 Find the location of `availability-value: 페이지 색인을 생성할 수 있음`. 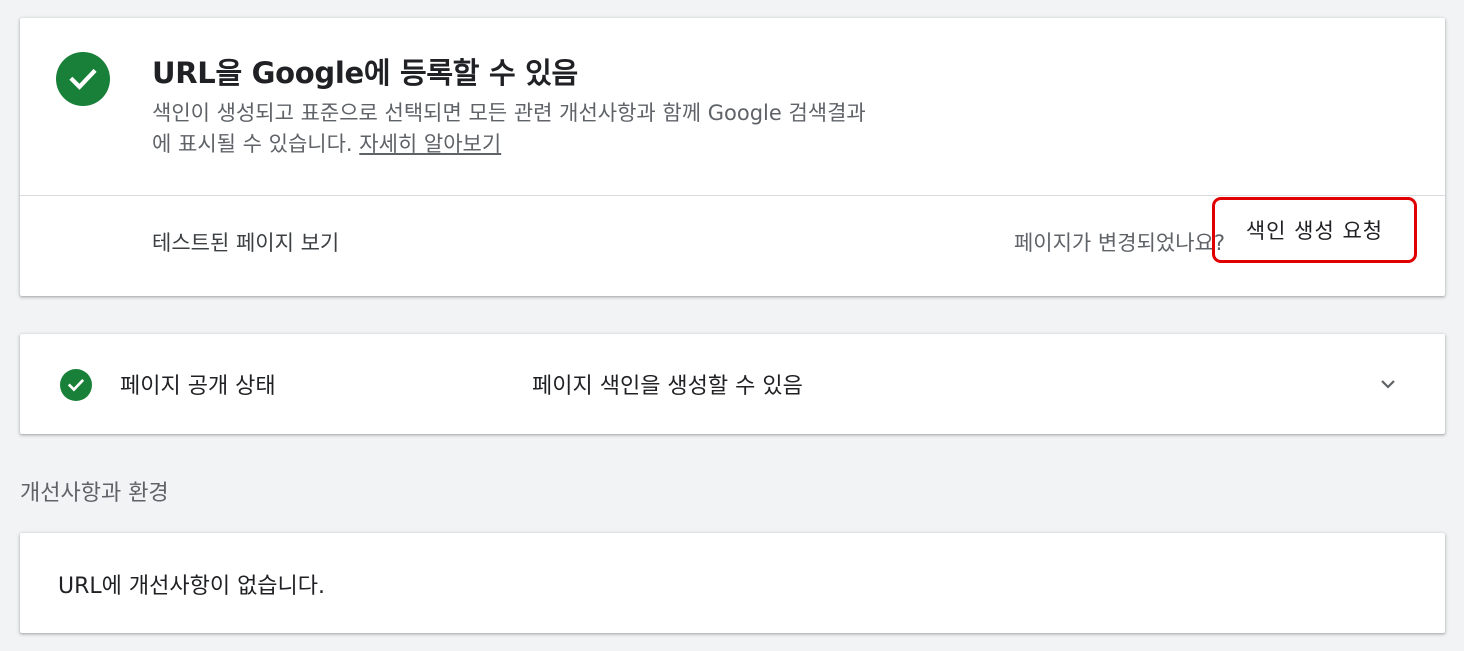

availability-value: 페이지 색인을 생성할 수 있음 is located at coordinates (667, 386).